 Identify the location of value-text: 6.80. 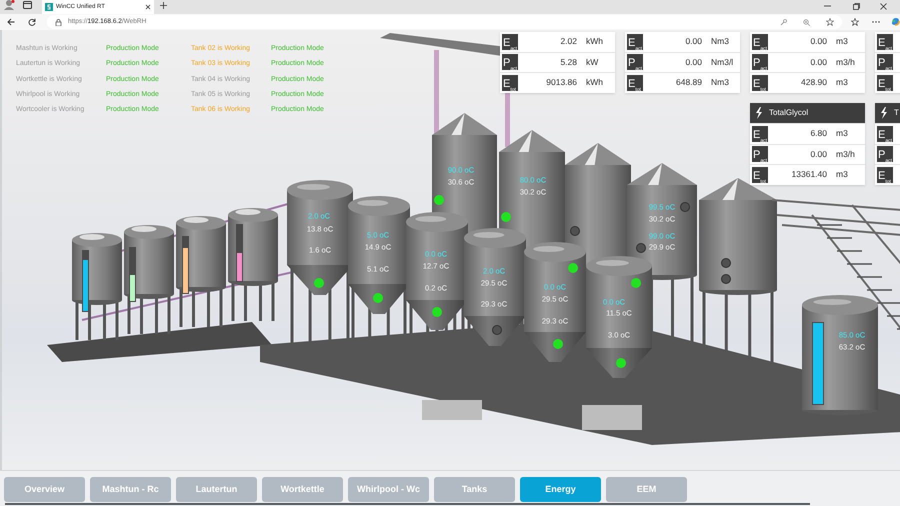
(818, 133).